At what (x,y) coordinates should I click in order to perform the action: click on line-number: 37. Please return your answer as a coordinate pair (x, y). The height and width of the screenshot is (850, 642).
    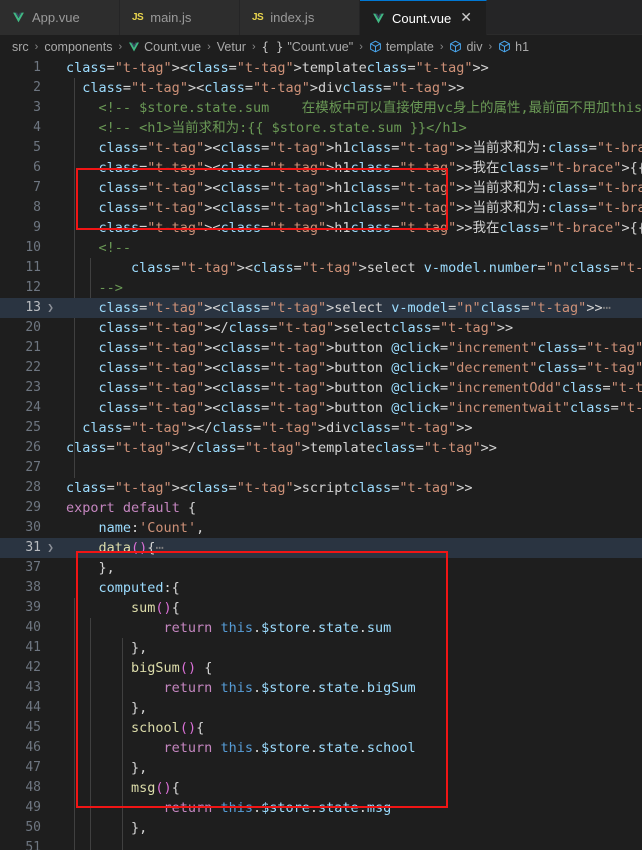
    Looking at the image, I should click on (33, 567).